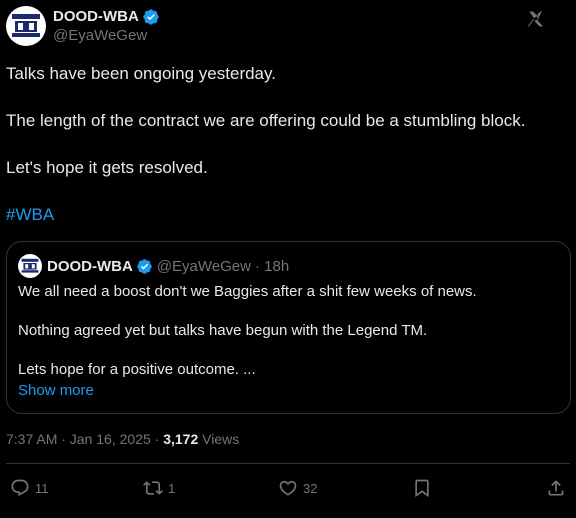  What do you see at coordinates (219, 439) in the screenshot?
I see `views-label: Views` at bounding box center [219, 439].